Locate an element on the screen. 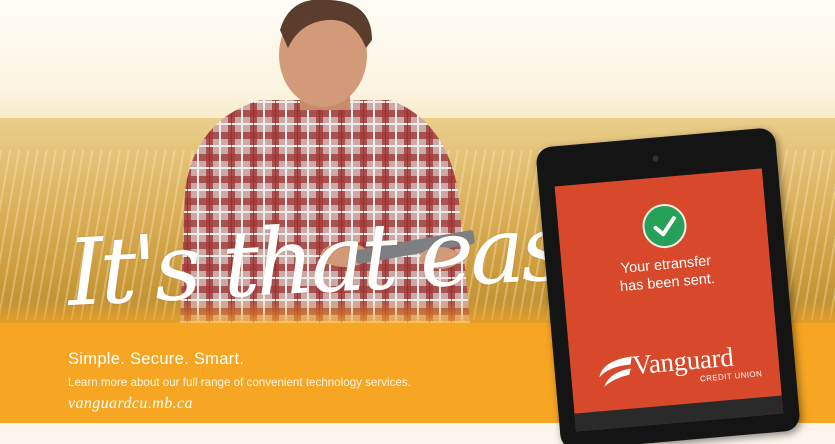 Image resolution: width=835 pixels, height=444 pixels. vanguard-logo: Vanguard CREDIT UNION is located at coordinates (679, 367).